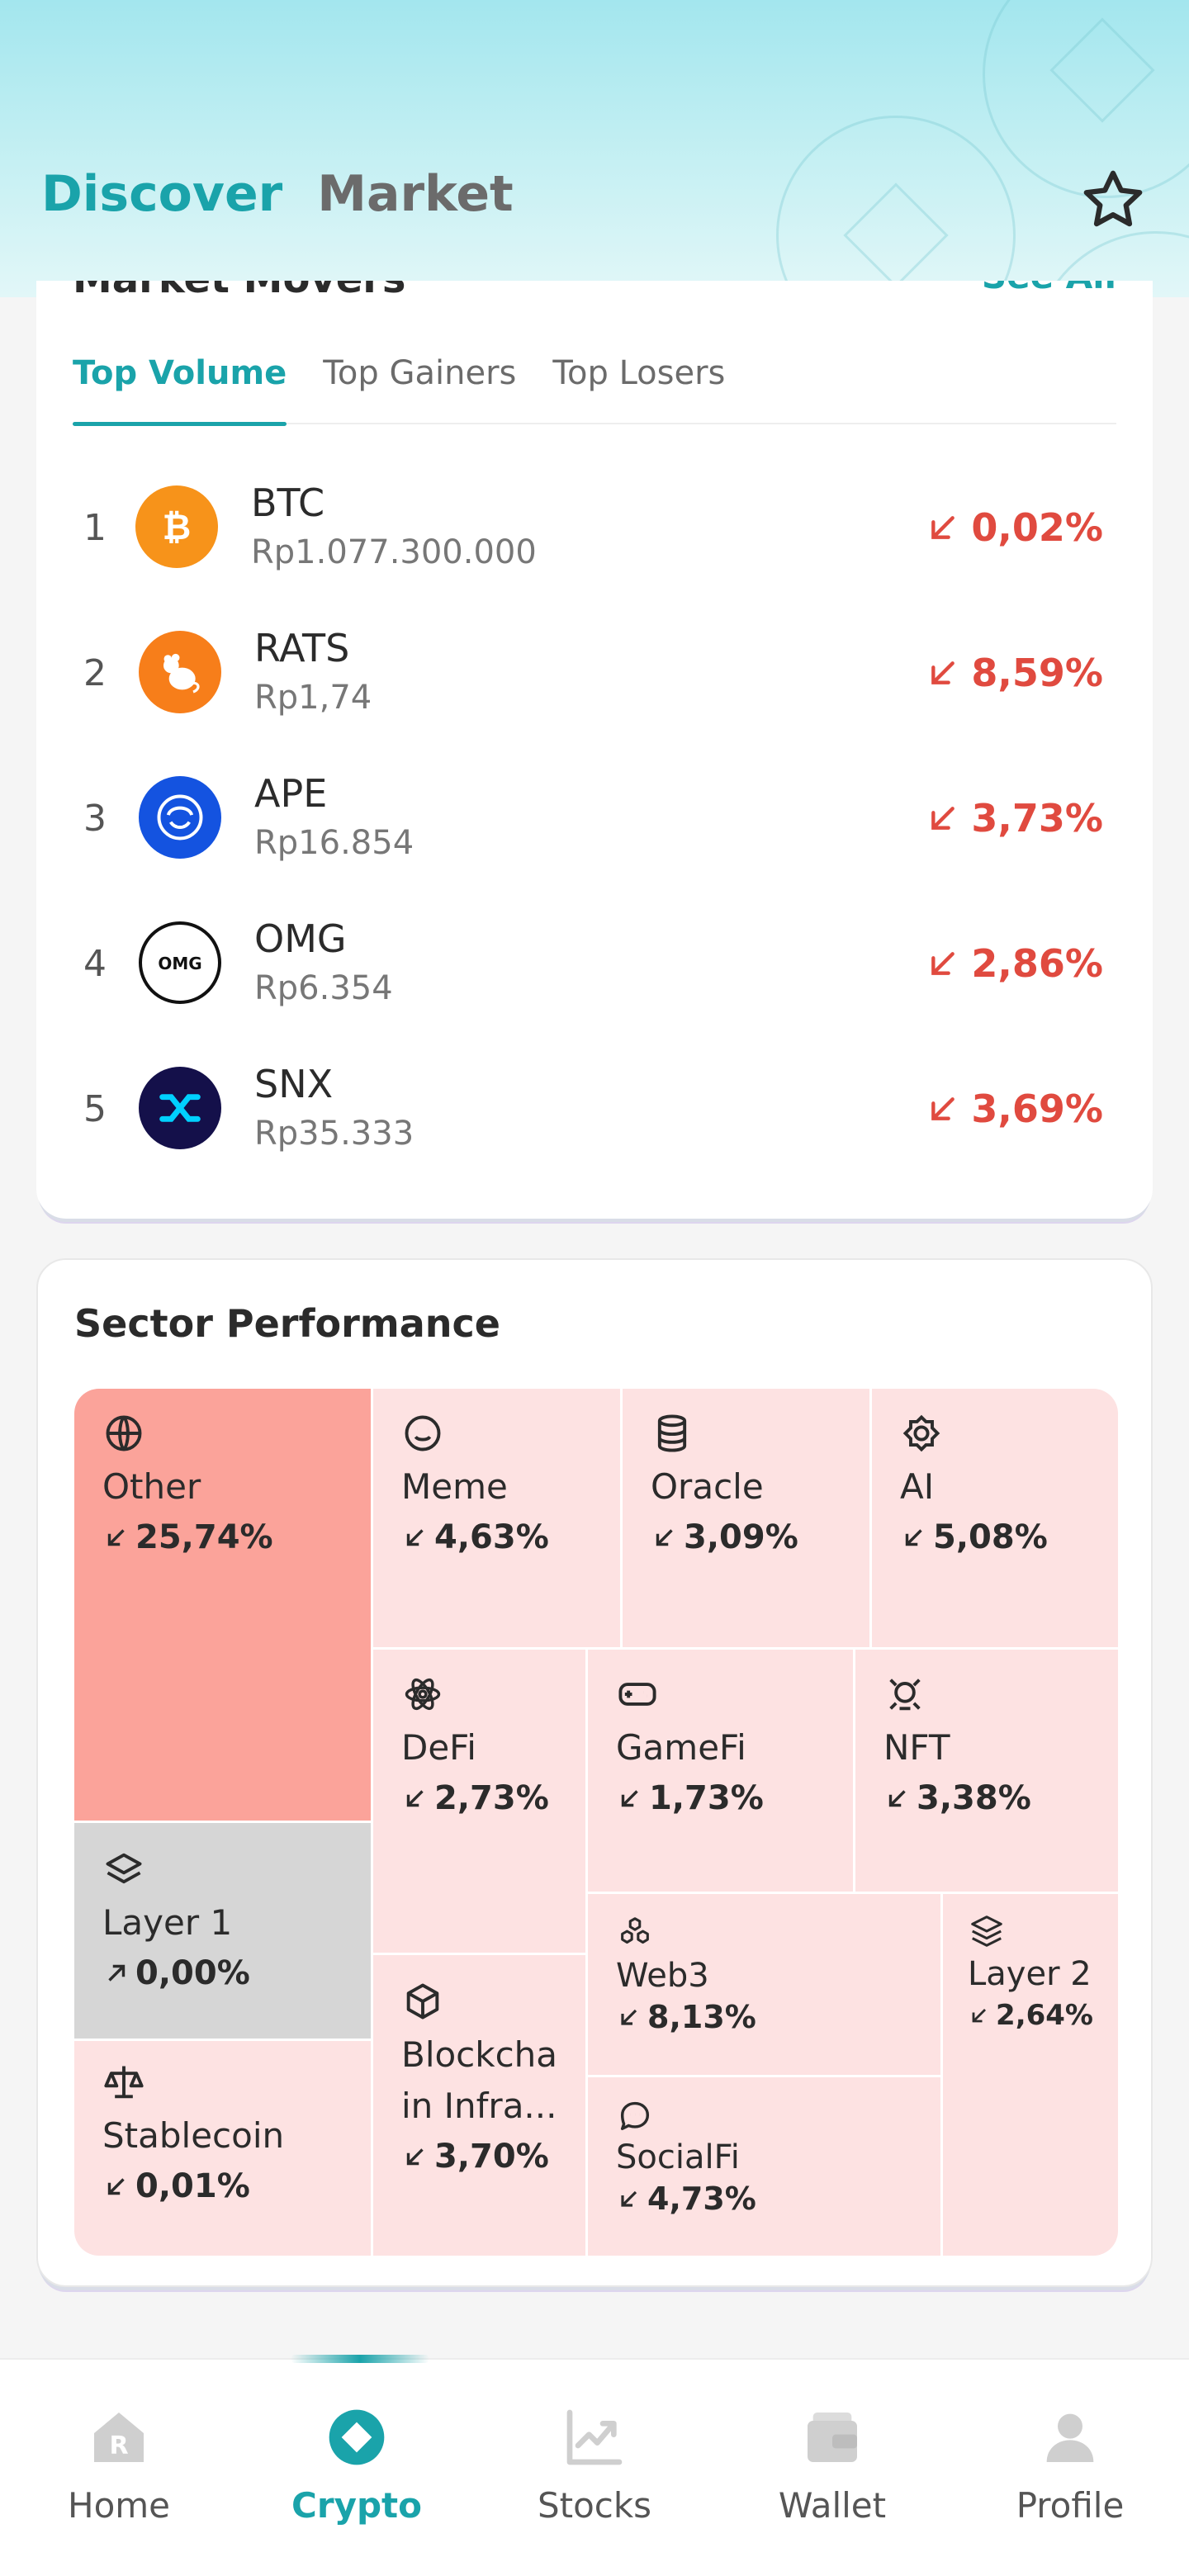  Describe the element at coordinates (1014, 527) in the screenshot. I see `coin-change: 0,02%` at that location.